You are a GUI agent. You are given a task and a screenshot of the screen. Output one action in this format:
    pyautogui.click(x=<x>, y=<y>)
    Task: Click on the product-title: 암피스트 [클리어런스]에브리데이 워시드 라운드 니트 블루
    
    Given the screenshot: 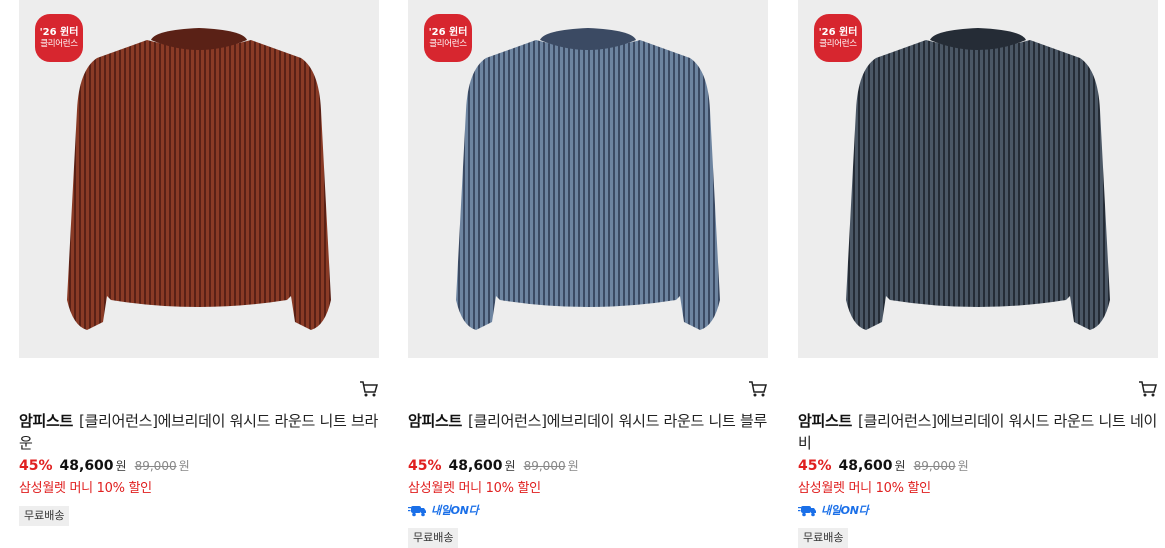 What is the action you would take?
    pyautogui.click(x=588, y=421)
    